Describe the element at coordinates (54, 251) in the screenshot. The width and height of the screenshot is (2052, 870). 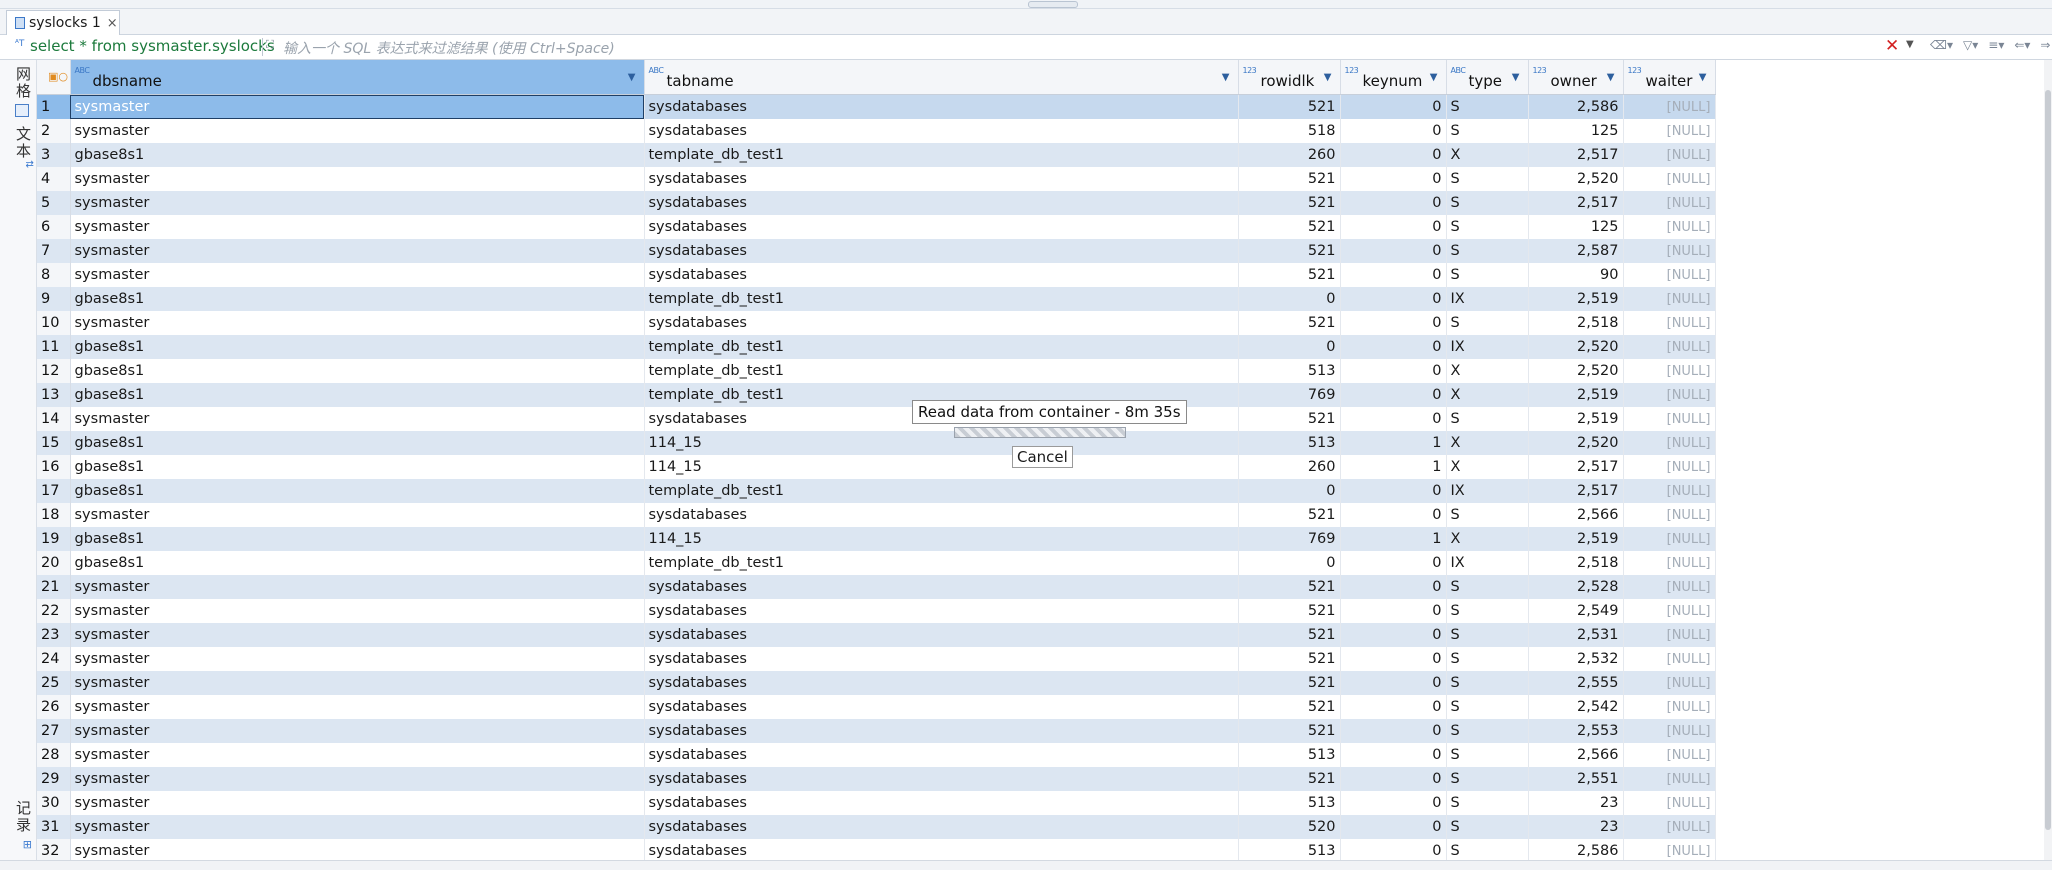
I see `row-number-cell: 7` at that location.